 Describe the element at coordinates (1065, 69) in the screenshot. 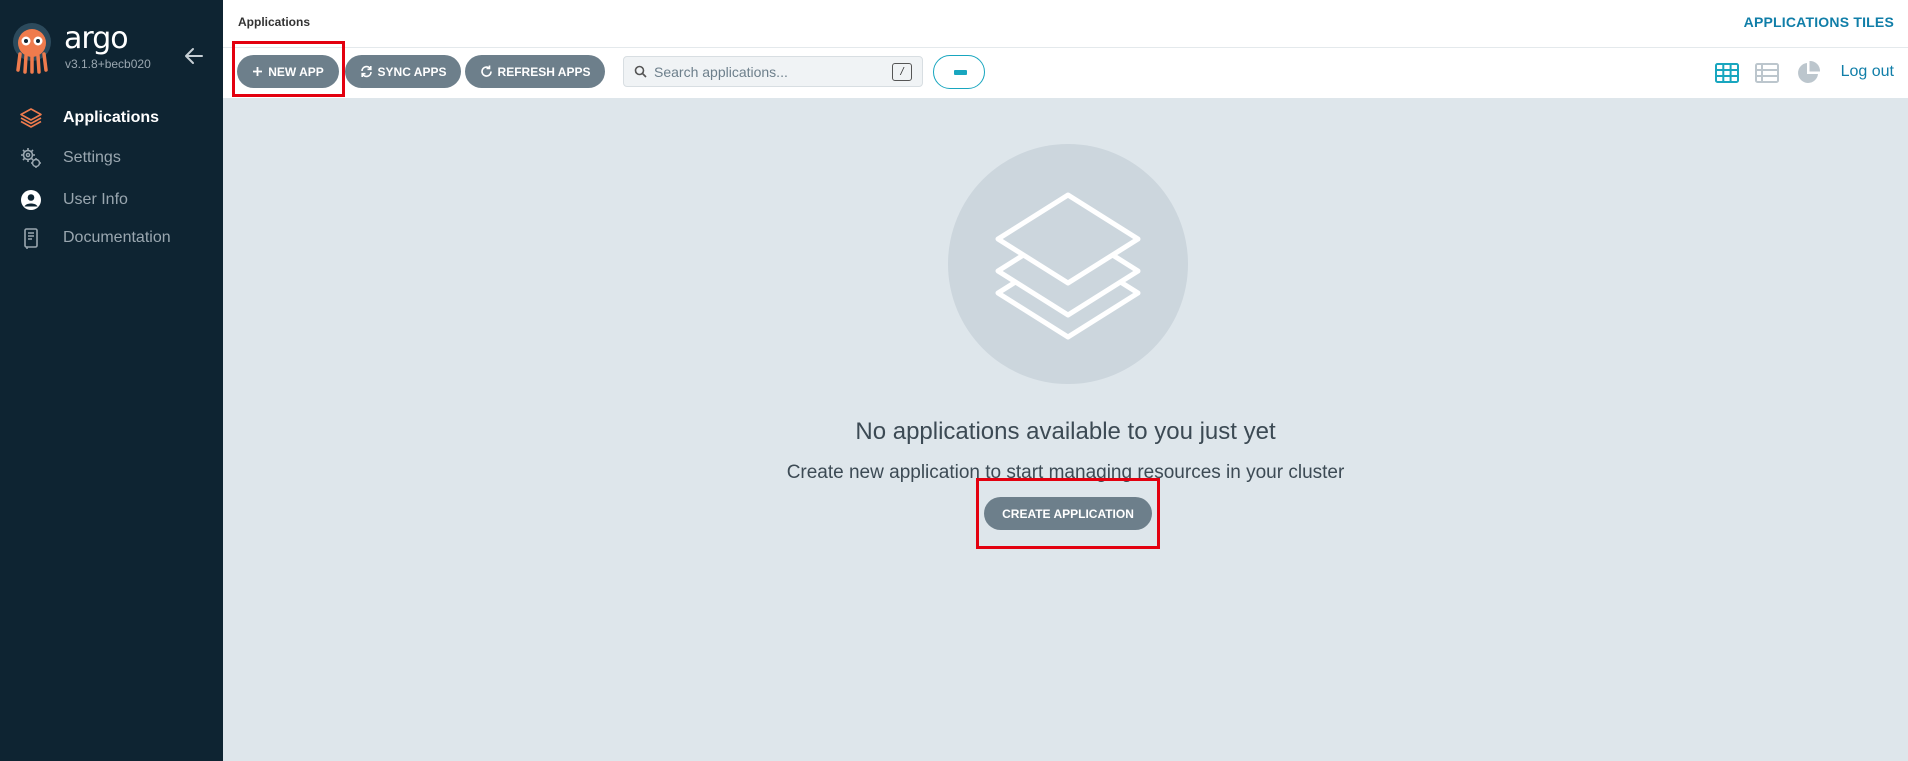

I see `toolbar: NEW APP SYNC APPS REFRESH APPS /` at that location.